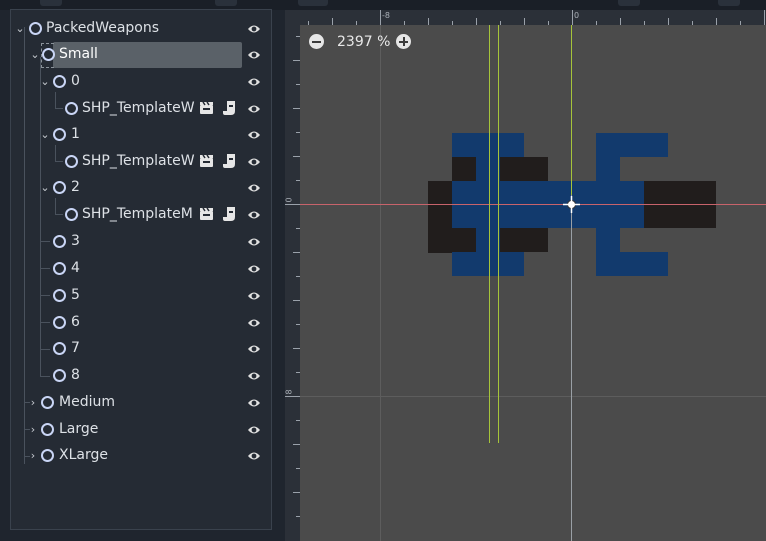 The width and height of the screenshot is (766, 541). What do you see at coordinates (386, 15) in the screenshot?
I see `ruler-label: -8` at bounding box center [386, 15].